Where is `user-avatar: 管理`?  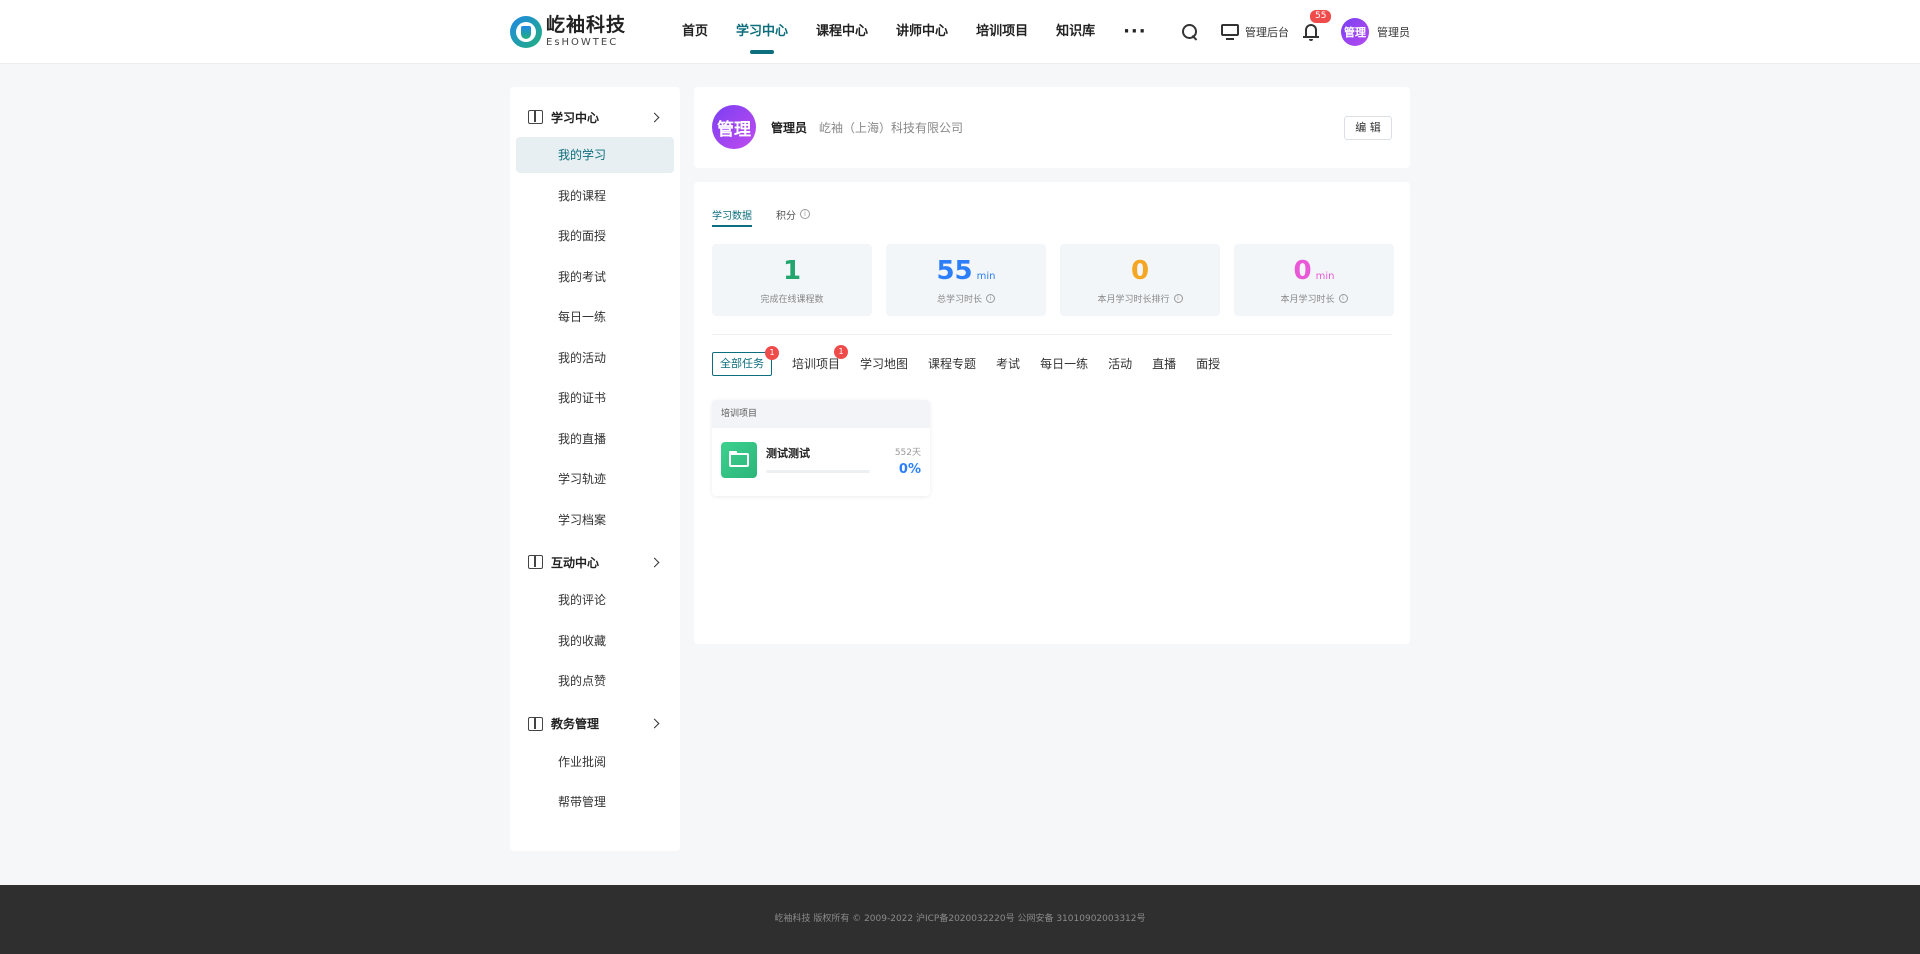
user-avatar: 管理 is located at coordinates (1355, 32).